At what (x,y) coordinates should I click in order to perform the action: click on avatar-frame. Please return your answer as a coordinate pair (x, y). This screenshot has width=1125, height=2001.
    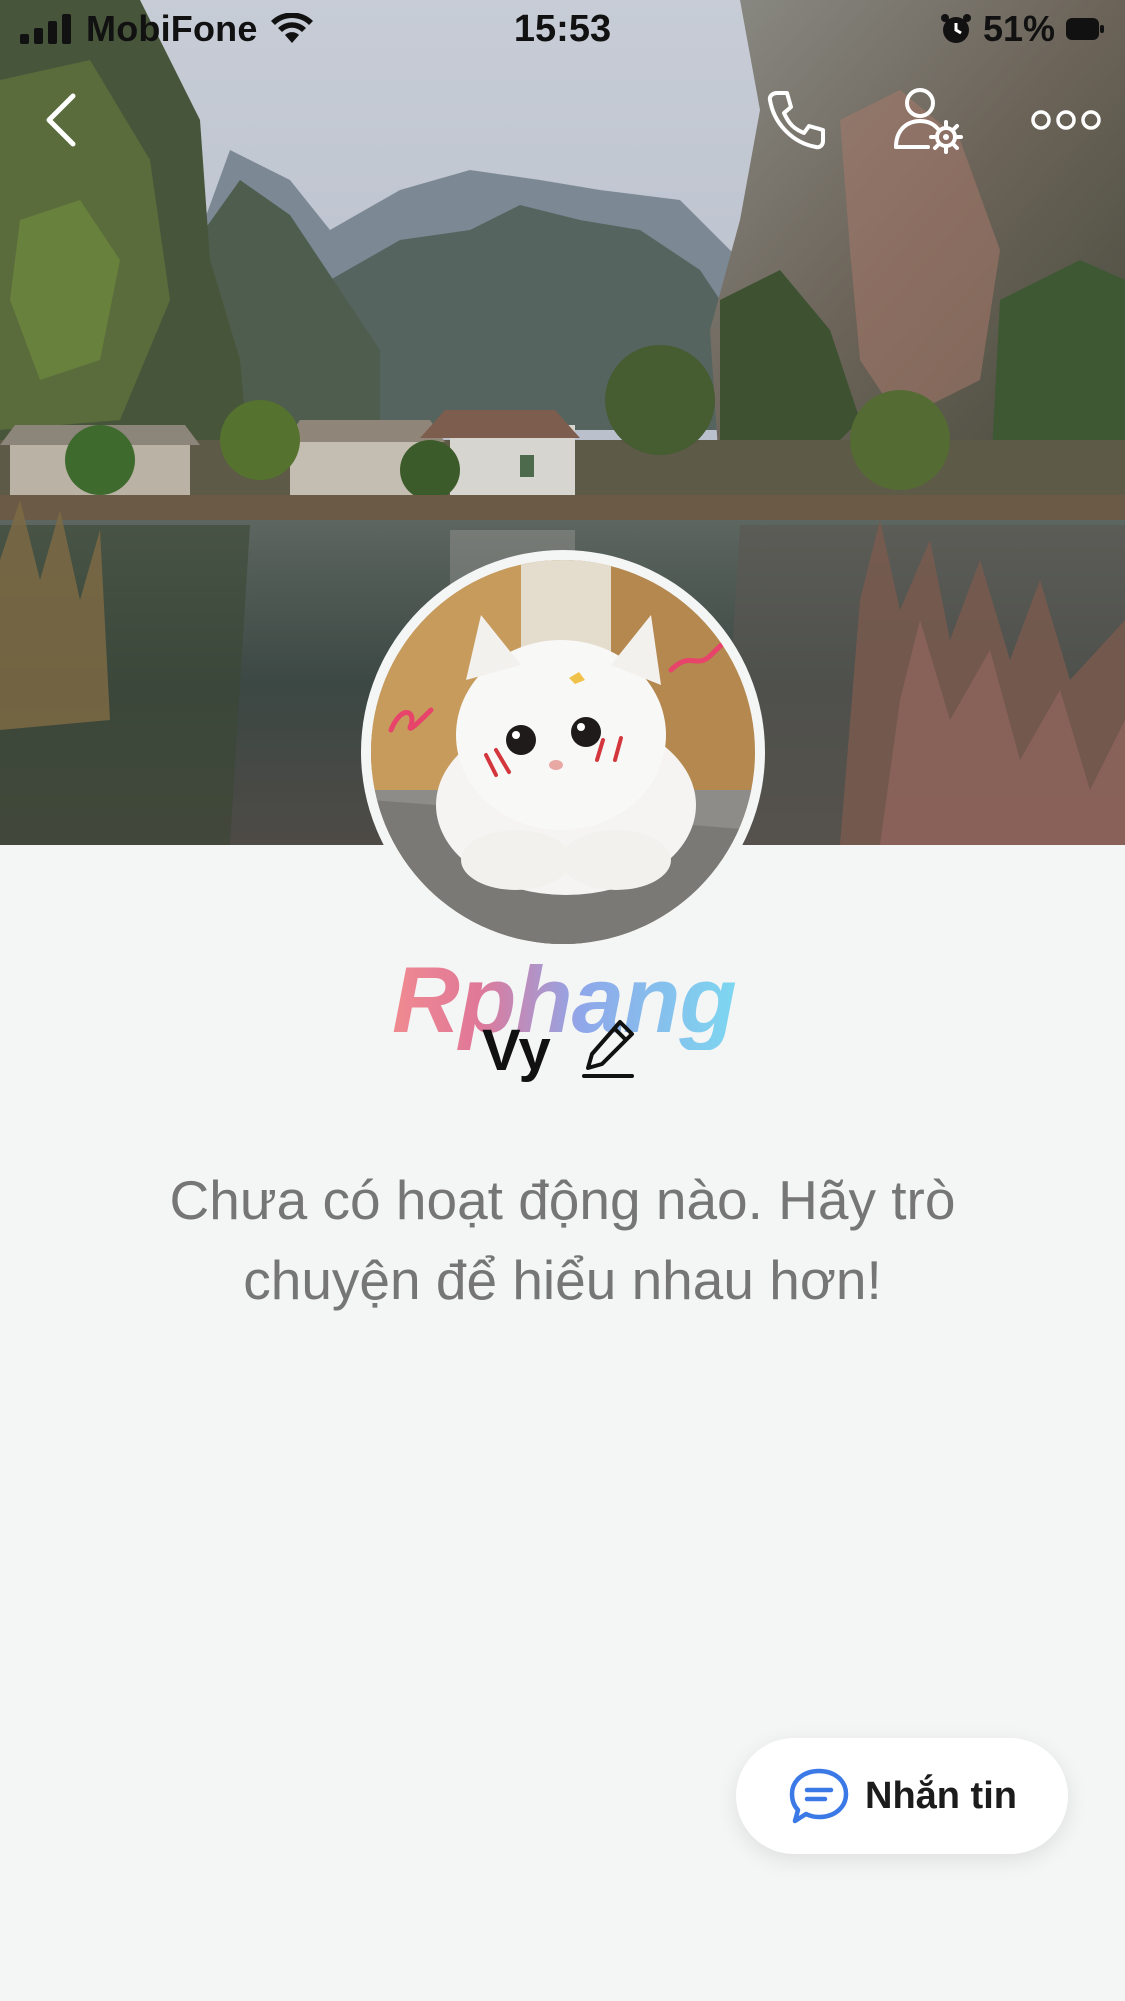
    Looking at the image, I should click on (563, 752).